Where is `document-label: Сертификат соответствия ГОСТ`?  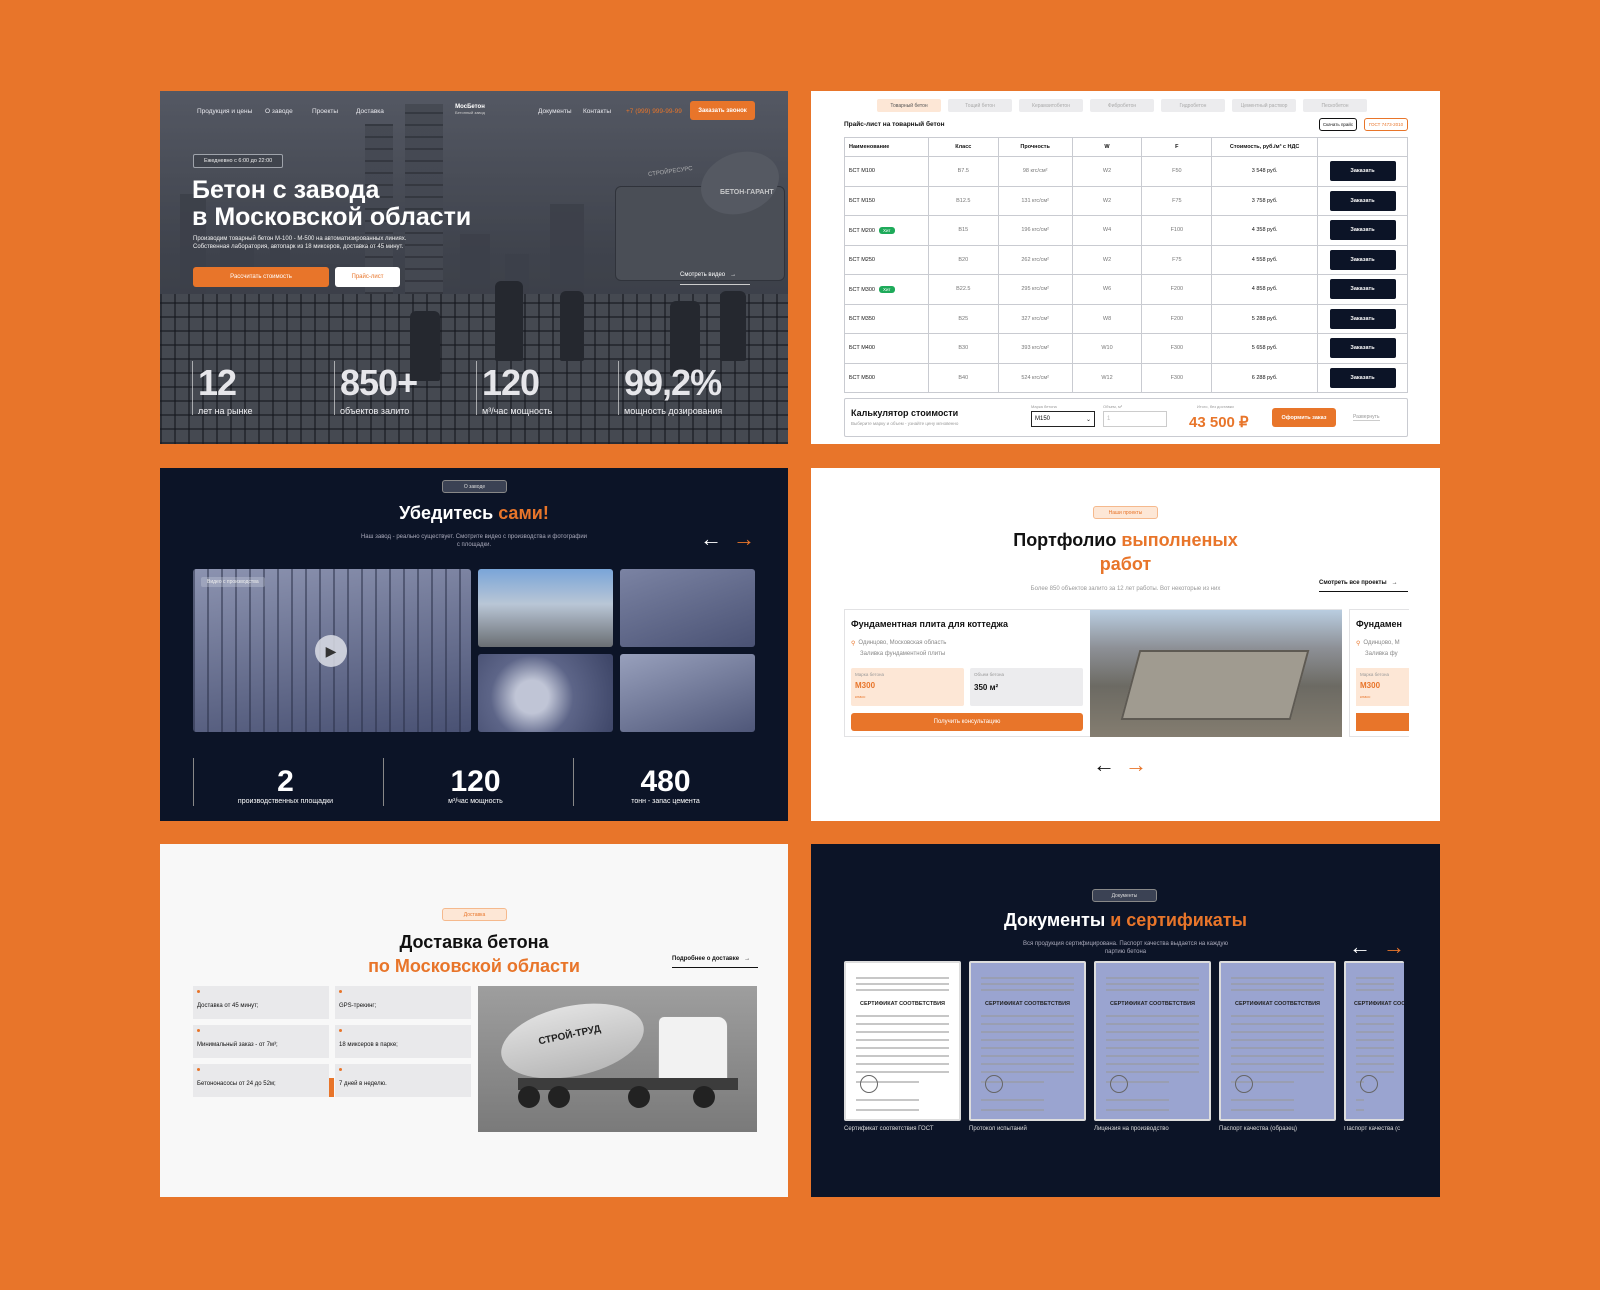
document-label: Сертификат соответствия ГОСТ is located at coordinates (889, 1129).